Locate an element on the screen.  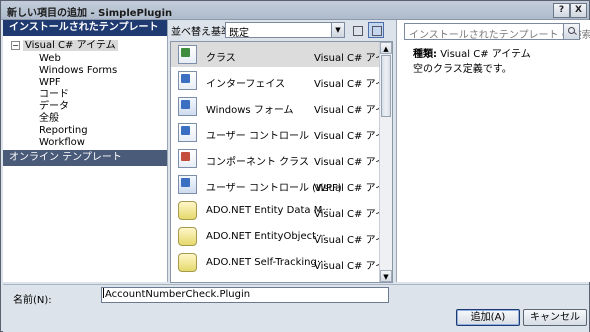
wpf-user-control-icon is located at coordinates (187, 184).